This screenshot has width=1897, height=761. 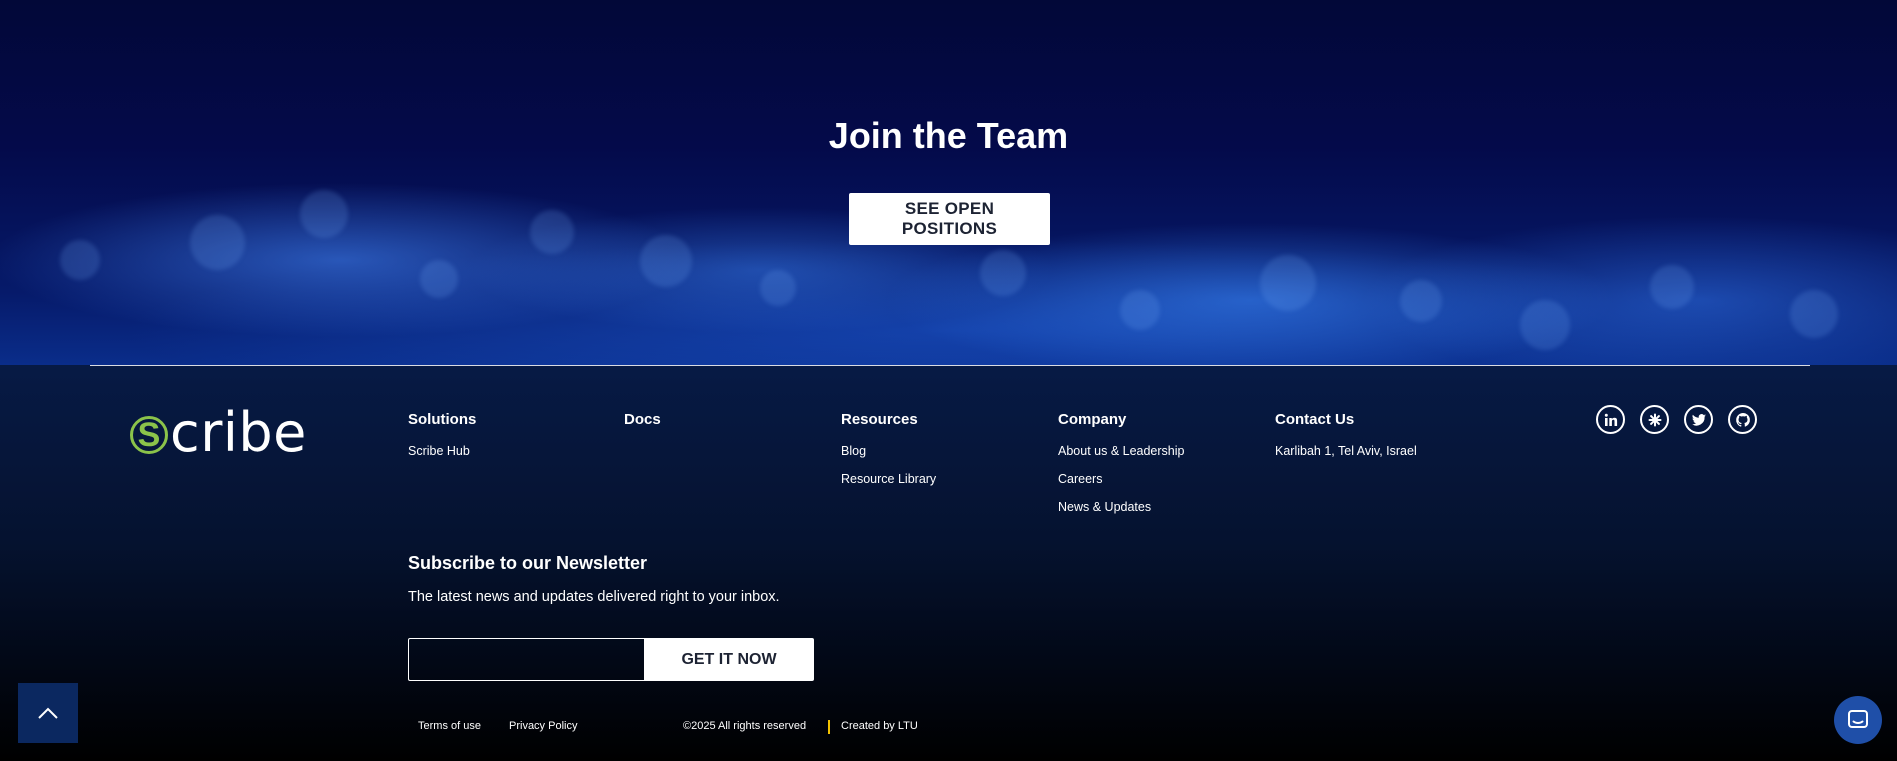 I want to click on logo-text: cribe, so click(x=238, y=432).